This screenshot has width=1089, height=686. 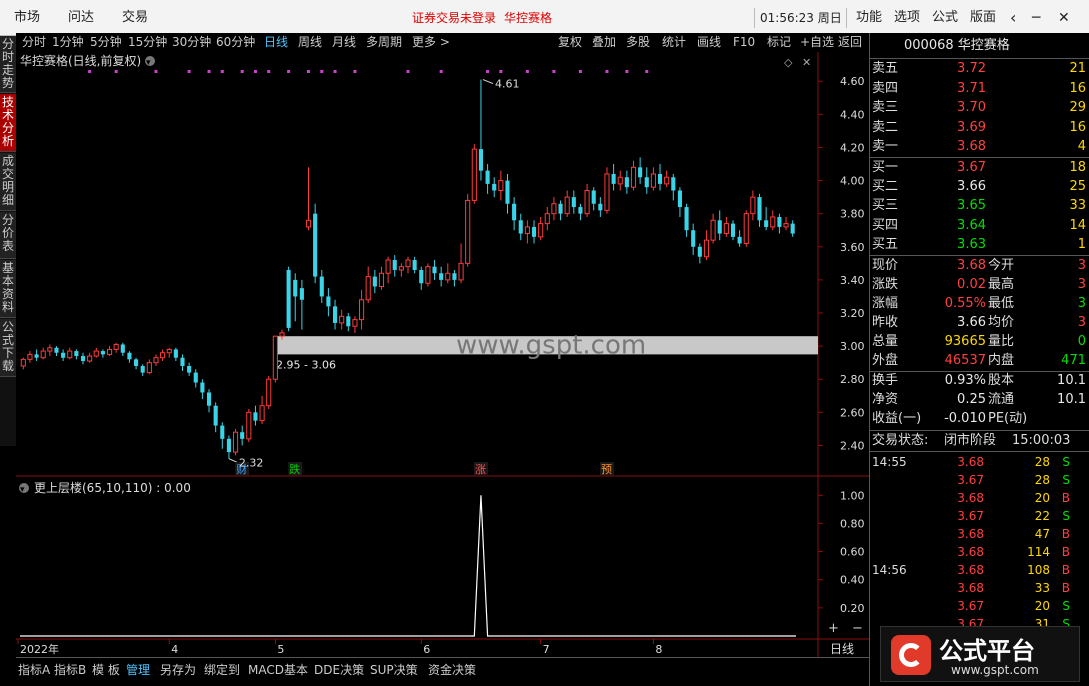 I want to click on return-button: 返回, so click(x=850, y=42).